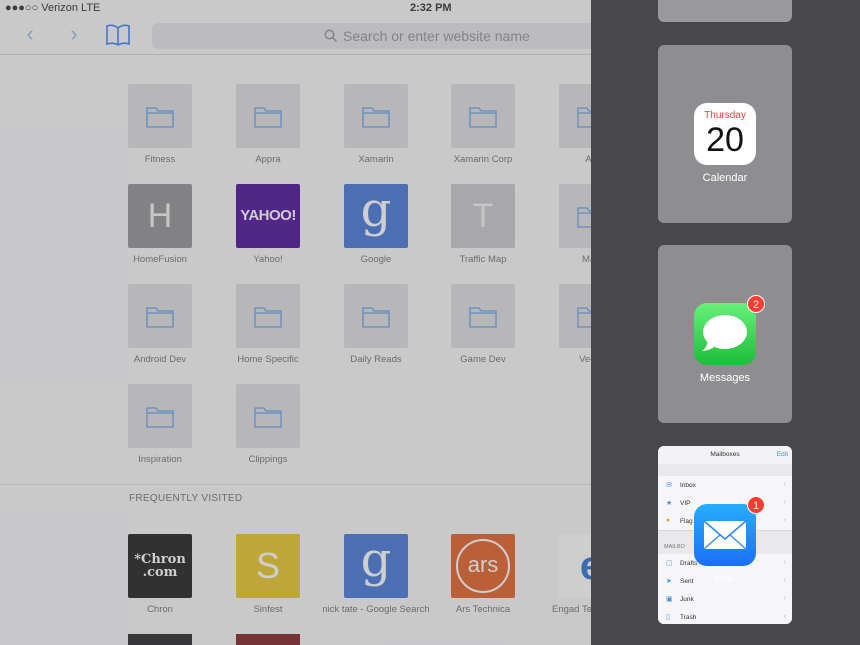 This screenshot has height=645, width=860. I want to click on messages-icon, so click(725, 334).